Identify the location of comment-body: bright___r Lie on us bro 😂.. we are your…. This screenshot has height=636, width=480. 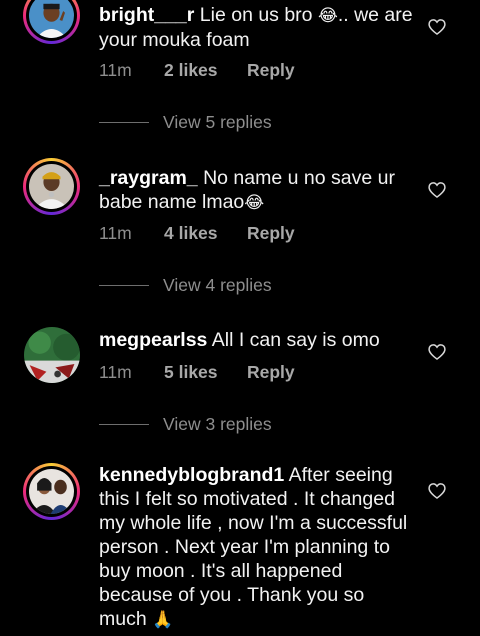
(258, 27).